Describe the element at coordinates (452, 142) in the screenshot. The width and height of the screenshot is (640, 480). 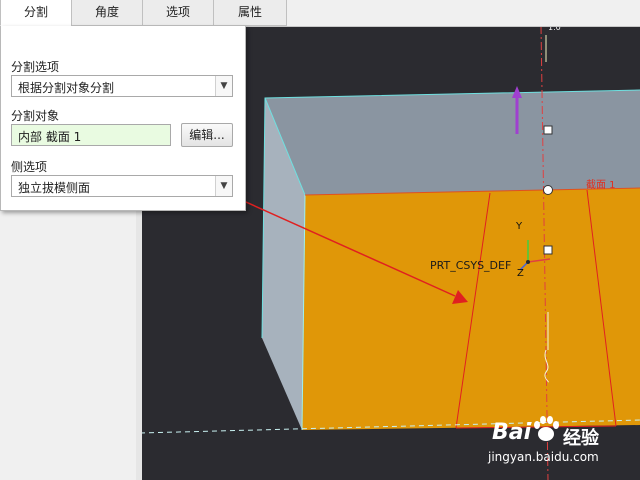
I see `box-top-face` at that location.